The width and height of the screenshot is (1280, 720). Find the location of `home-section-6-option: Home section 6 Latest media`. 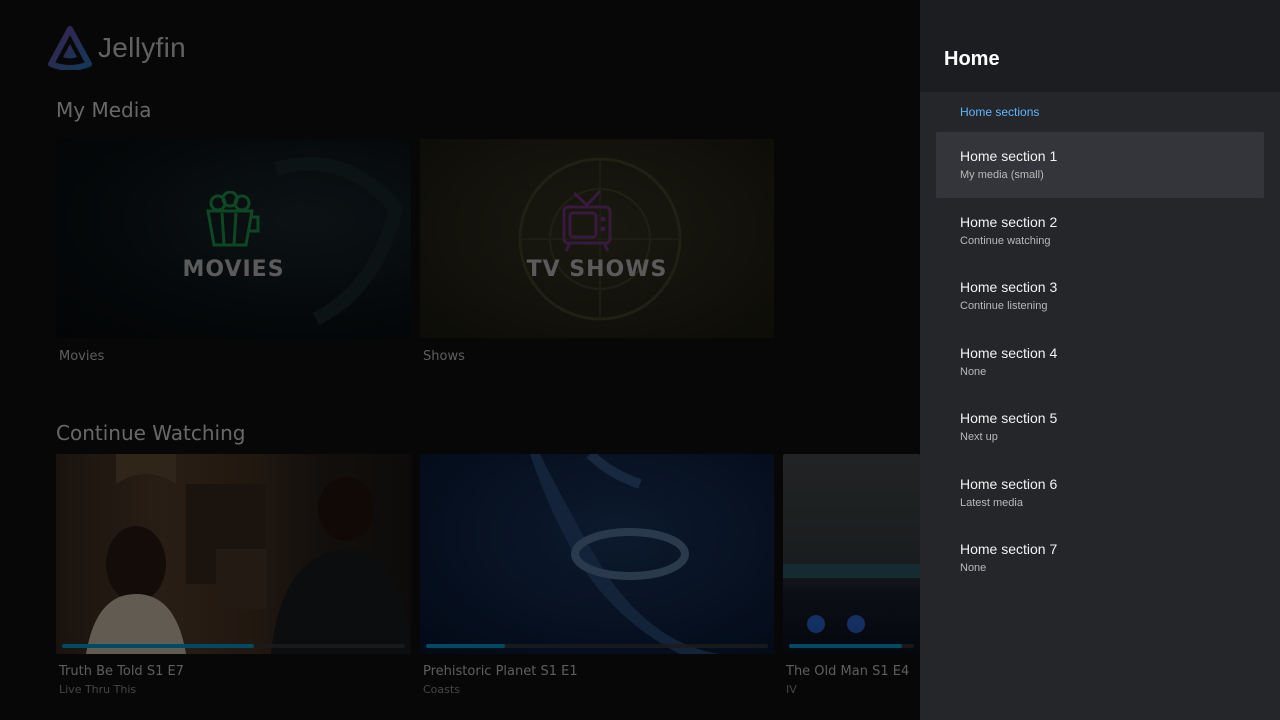

home-section-6-option: Home section 6 Latest media is located at coordinates (1100, 493).